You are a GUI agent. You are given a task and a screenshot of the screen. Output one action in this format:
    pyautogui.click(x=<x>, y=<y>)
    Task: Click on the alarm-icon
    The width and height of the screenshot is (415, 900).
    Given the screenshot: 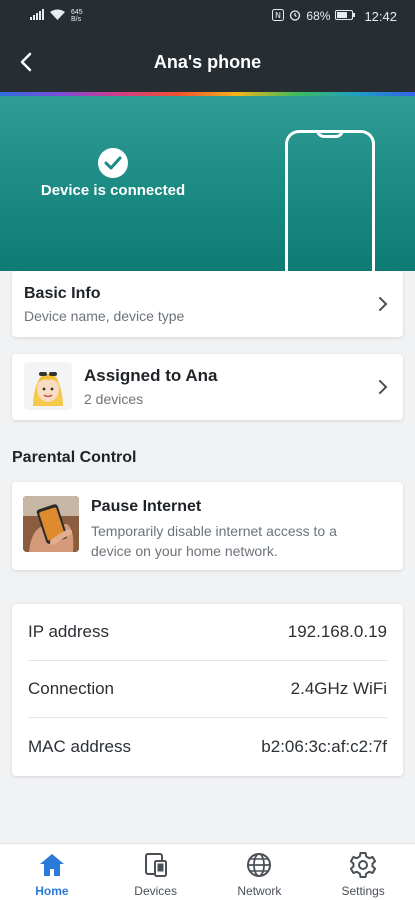 What is the action you would take?
    pyautogui.click(x=295, y=16)
    